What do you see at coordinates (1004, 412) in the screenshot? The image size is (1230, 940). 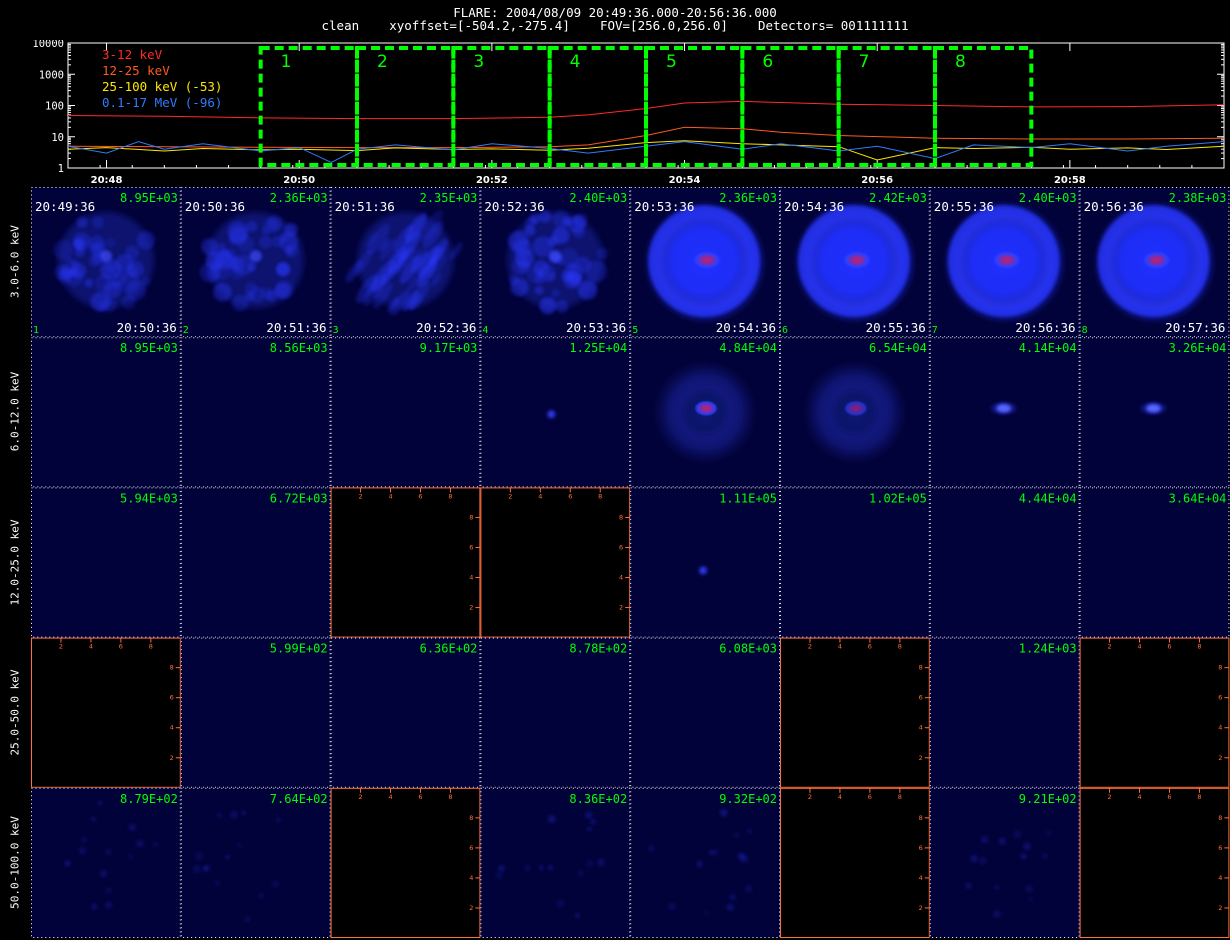 I see `image-panel: 4.14E+04` at bounding box center [1004, 412].